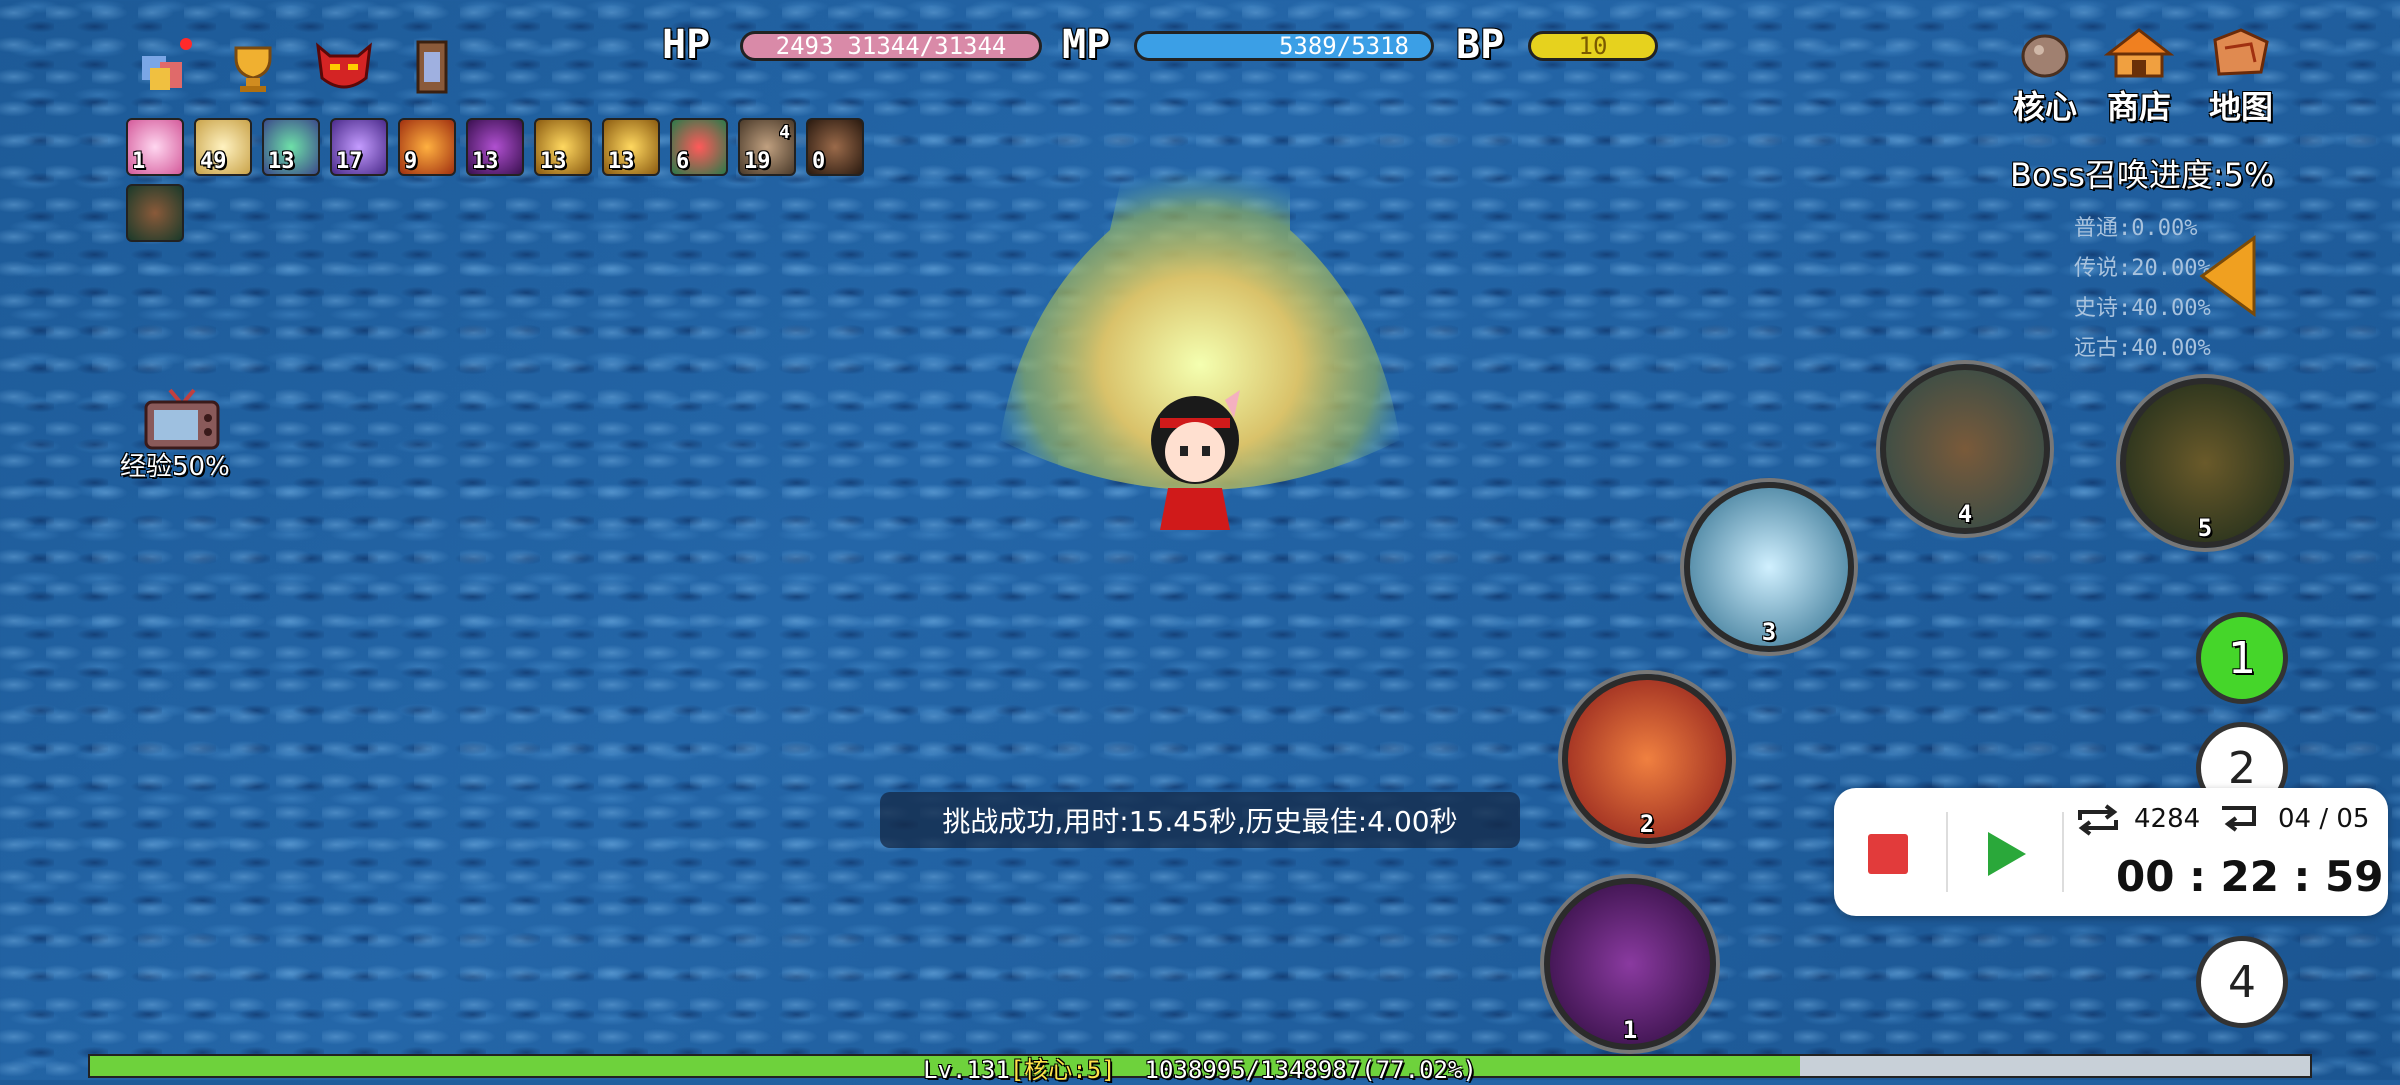  Describe the element at coordinates (2241, 52) in the screenshot. I see `map-icon` at that location.